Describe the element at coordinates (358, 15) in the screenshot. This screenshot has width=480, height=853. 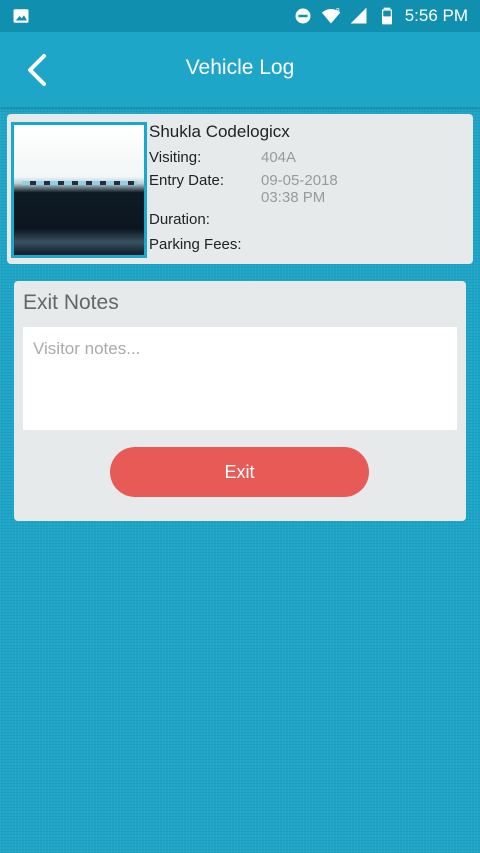
I see `signal-icon` at that location.